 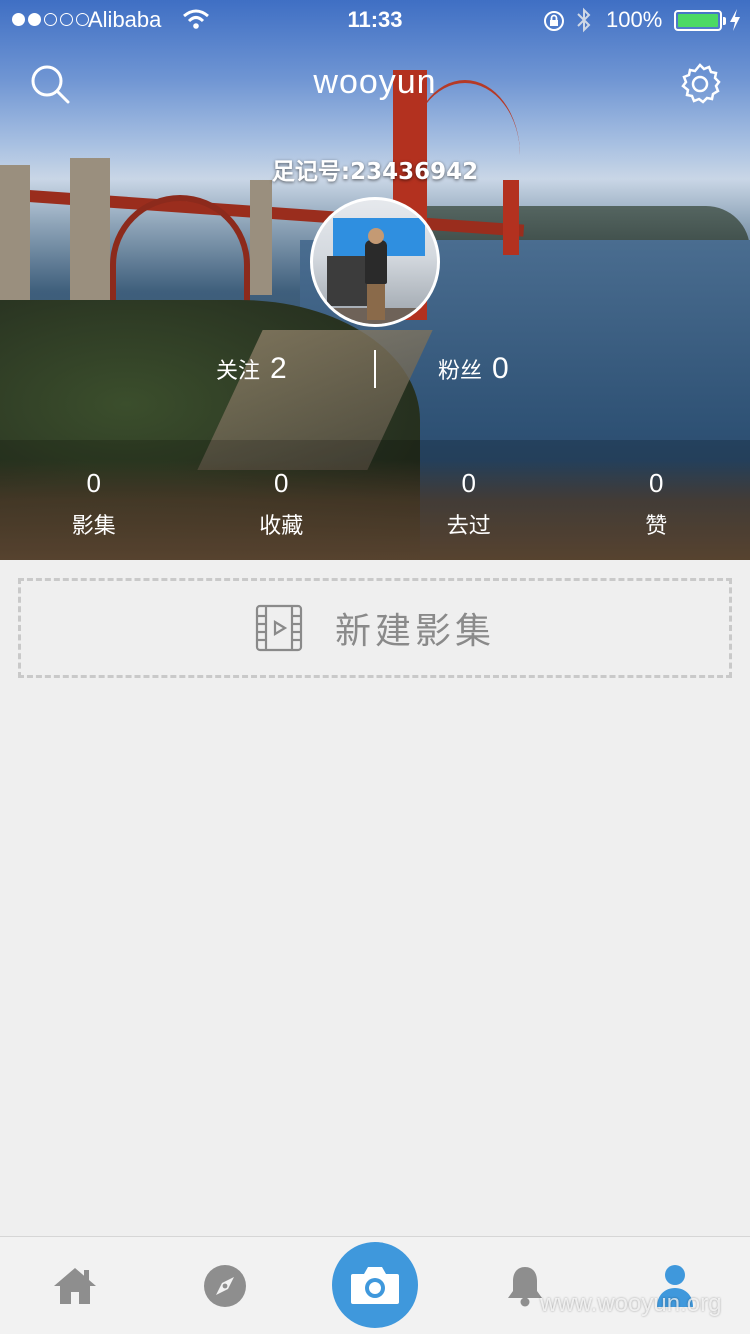 What do you see at coordinates (375, 20) in the screenshot?
I see `status-bar: Alibaba 11:33 100%` at bounding box center [375, 20].